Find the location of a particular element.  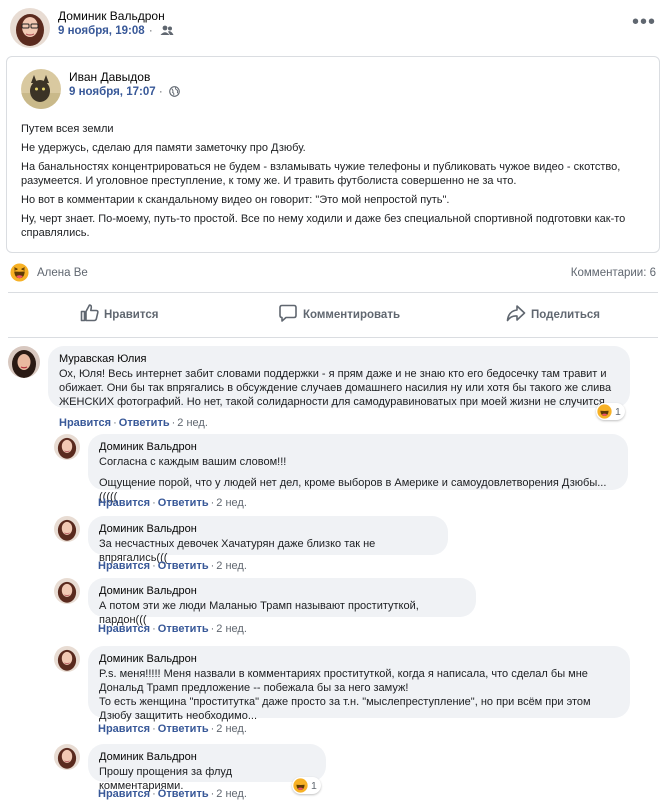

comment-author: Муравская Юлия is located at coordinates (339, 359).